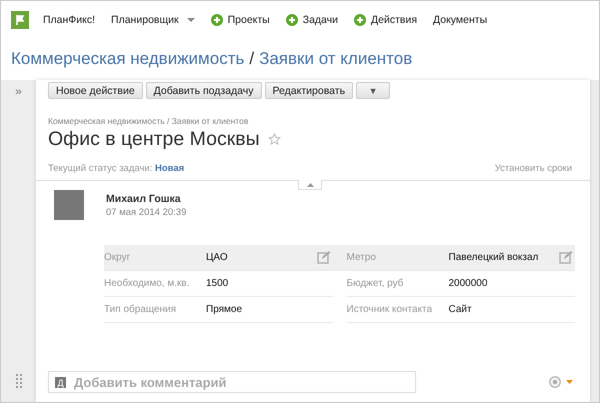  I want to click on field-label: Метро, so click(361, 257).